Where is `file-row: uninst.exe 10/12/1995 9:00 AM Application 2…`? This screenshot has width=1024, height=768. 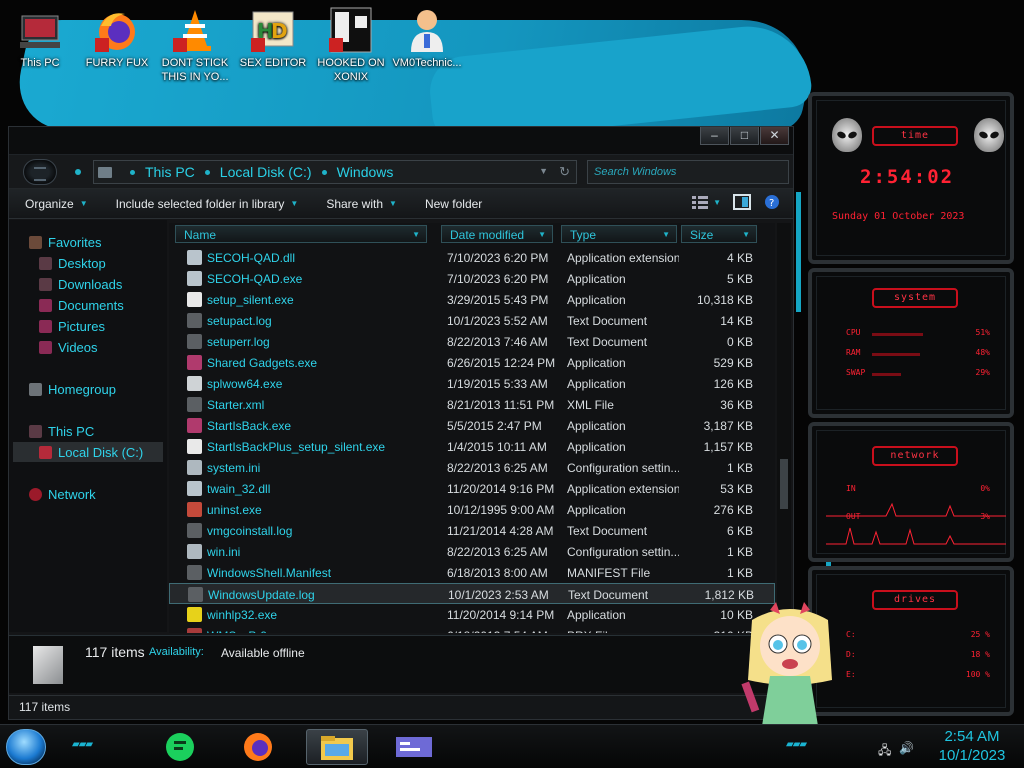 file-row: uninst.exe 10/12/1995 9:00 AM Application 2… is located at coordinates (472, 509).